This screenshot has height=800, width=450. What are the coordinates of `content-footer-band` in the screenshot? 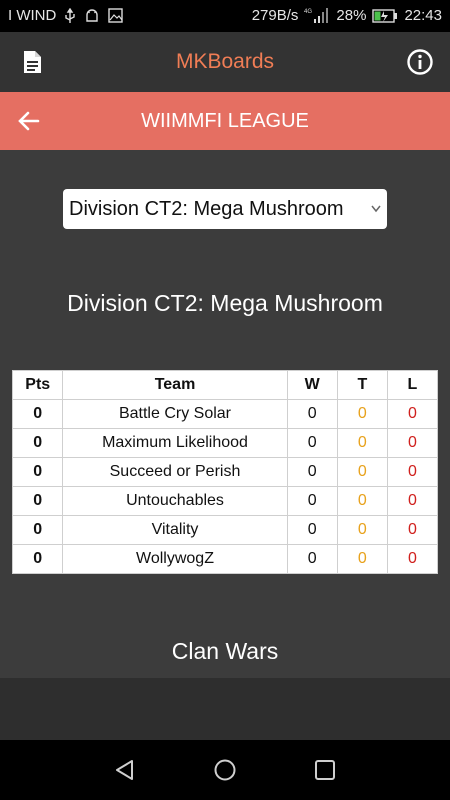 It's located at (225, 709).